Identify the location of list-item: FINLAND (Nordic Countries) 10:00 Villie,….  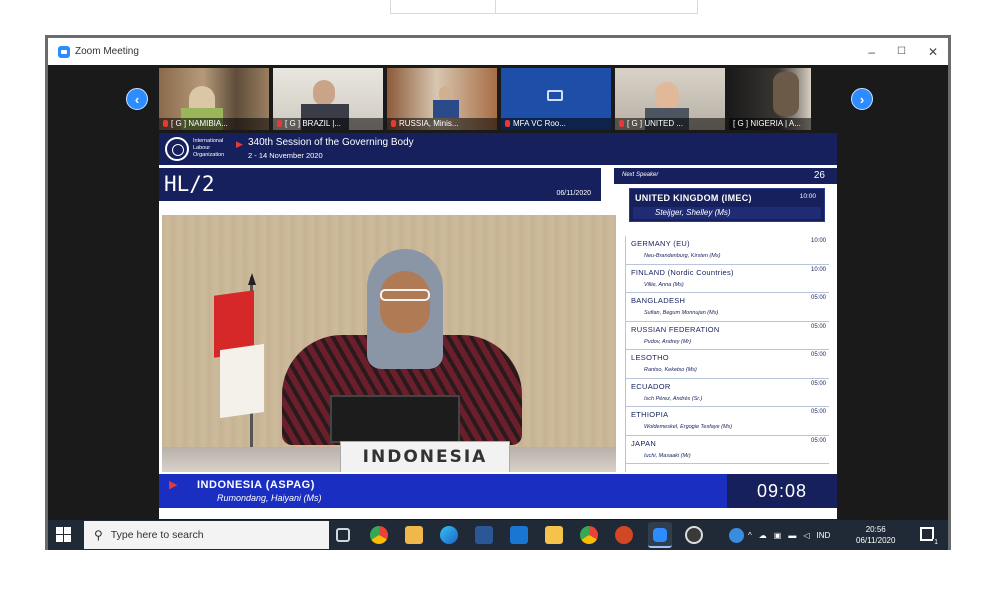
(727, 279).